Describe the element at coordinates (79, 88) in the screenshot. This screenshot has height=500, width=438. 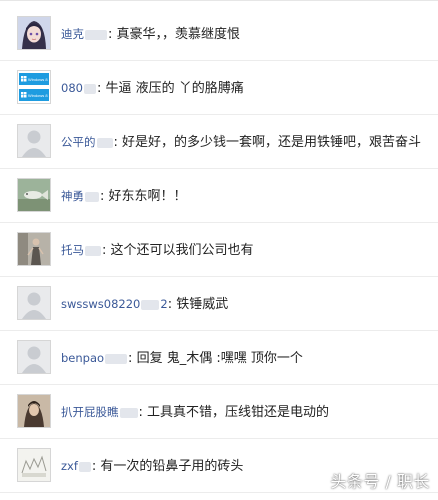
I see `username-link: 080` at that location.